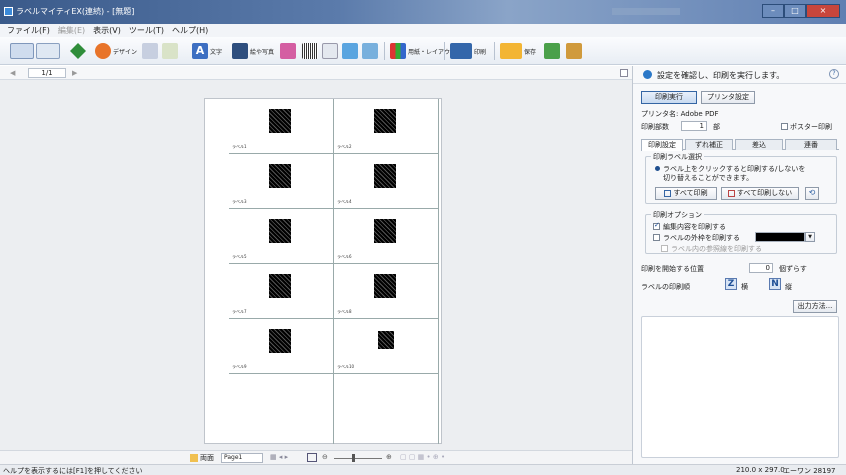 Image resolution: width=846 pixels, height=475 pixels. Describe the element at coordinates (288, 51) in the screenshot. I see `image-button` at that location.